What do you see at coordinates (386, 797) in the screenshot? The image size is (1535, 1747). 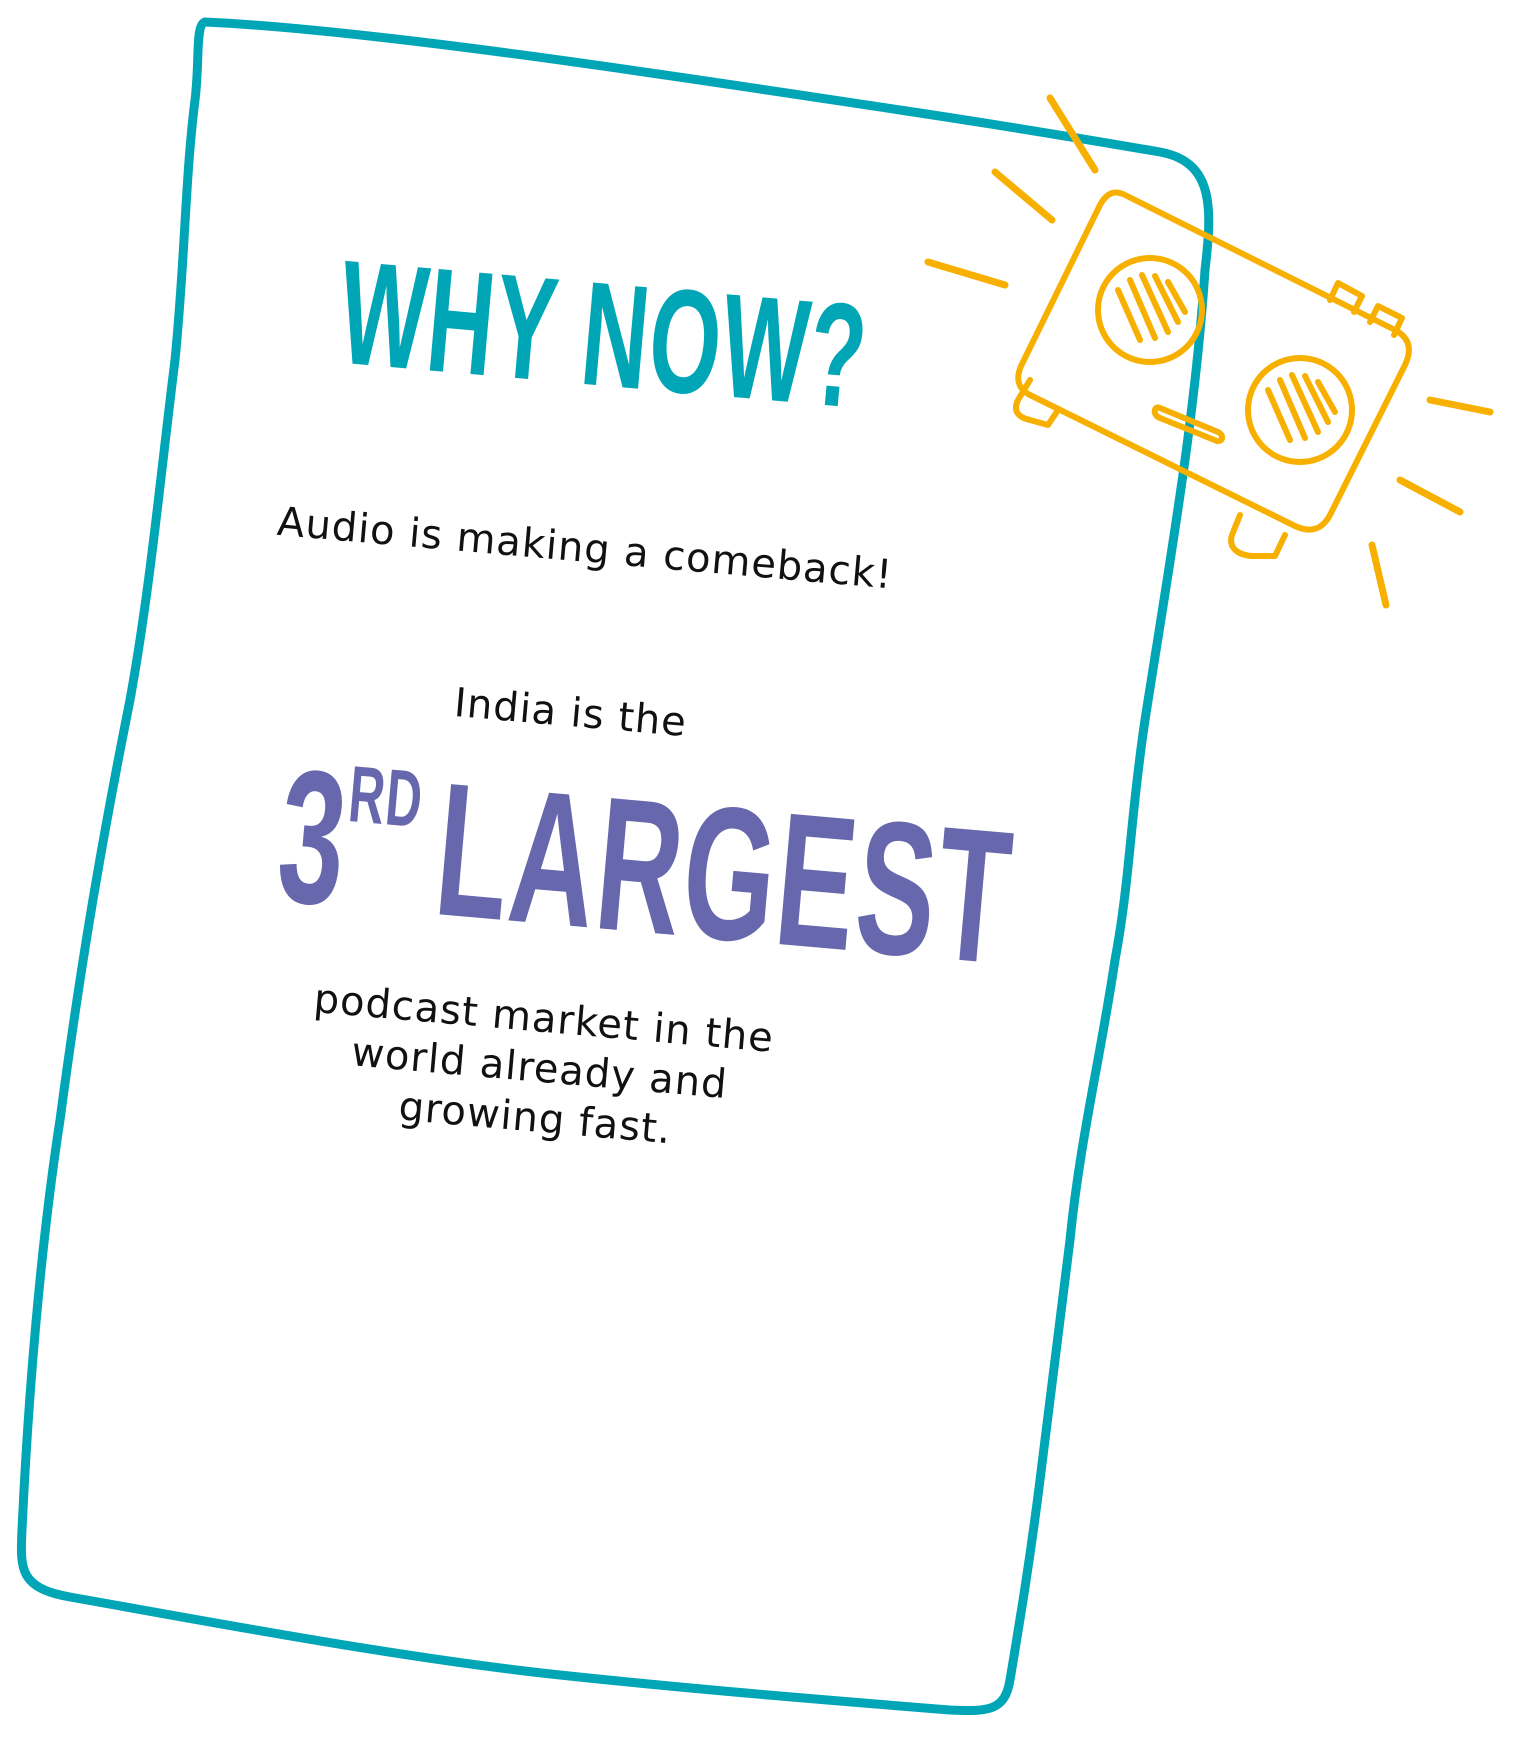 I see `highlight-suffix: RD` at bounding box center [386, 797].